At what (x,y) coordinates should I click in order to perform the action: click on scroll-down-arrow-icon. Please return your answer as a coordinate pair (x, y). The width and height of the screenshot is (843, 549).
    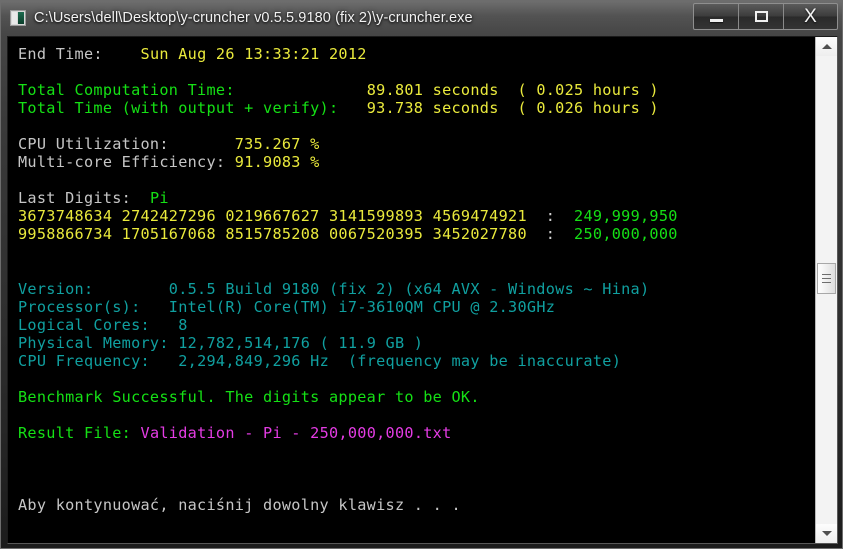
    Looking at the image, I should click on (826, 533).